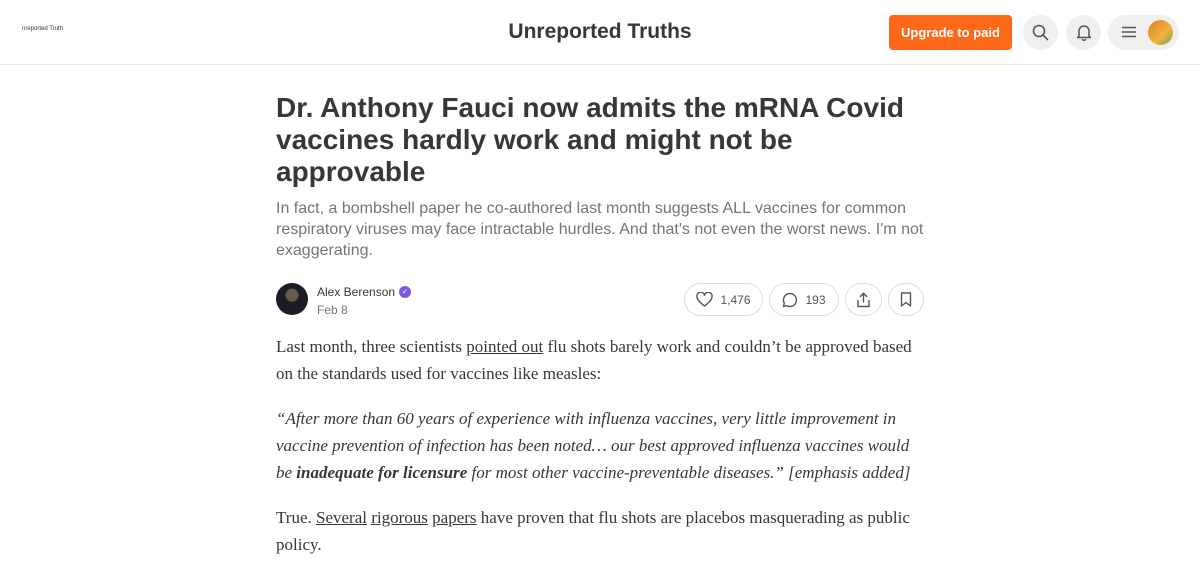 The image size is (1200, 581). Describe the element at coordinates (382, 472) in the screenshot. I see `emphasis-text: inadequate for licensure` at that location.